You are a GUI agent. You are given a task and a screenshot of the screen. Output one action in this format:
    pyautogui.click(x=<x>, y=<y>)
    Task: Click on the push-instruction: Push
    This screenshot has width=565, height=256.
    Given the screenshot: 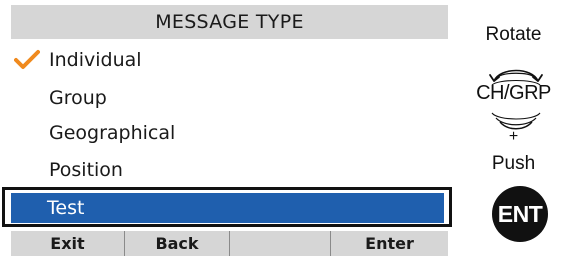 What is the action you would take?
    pyautogui.click(x=513, y=163)
    